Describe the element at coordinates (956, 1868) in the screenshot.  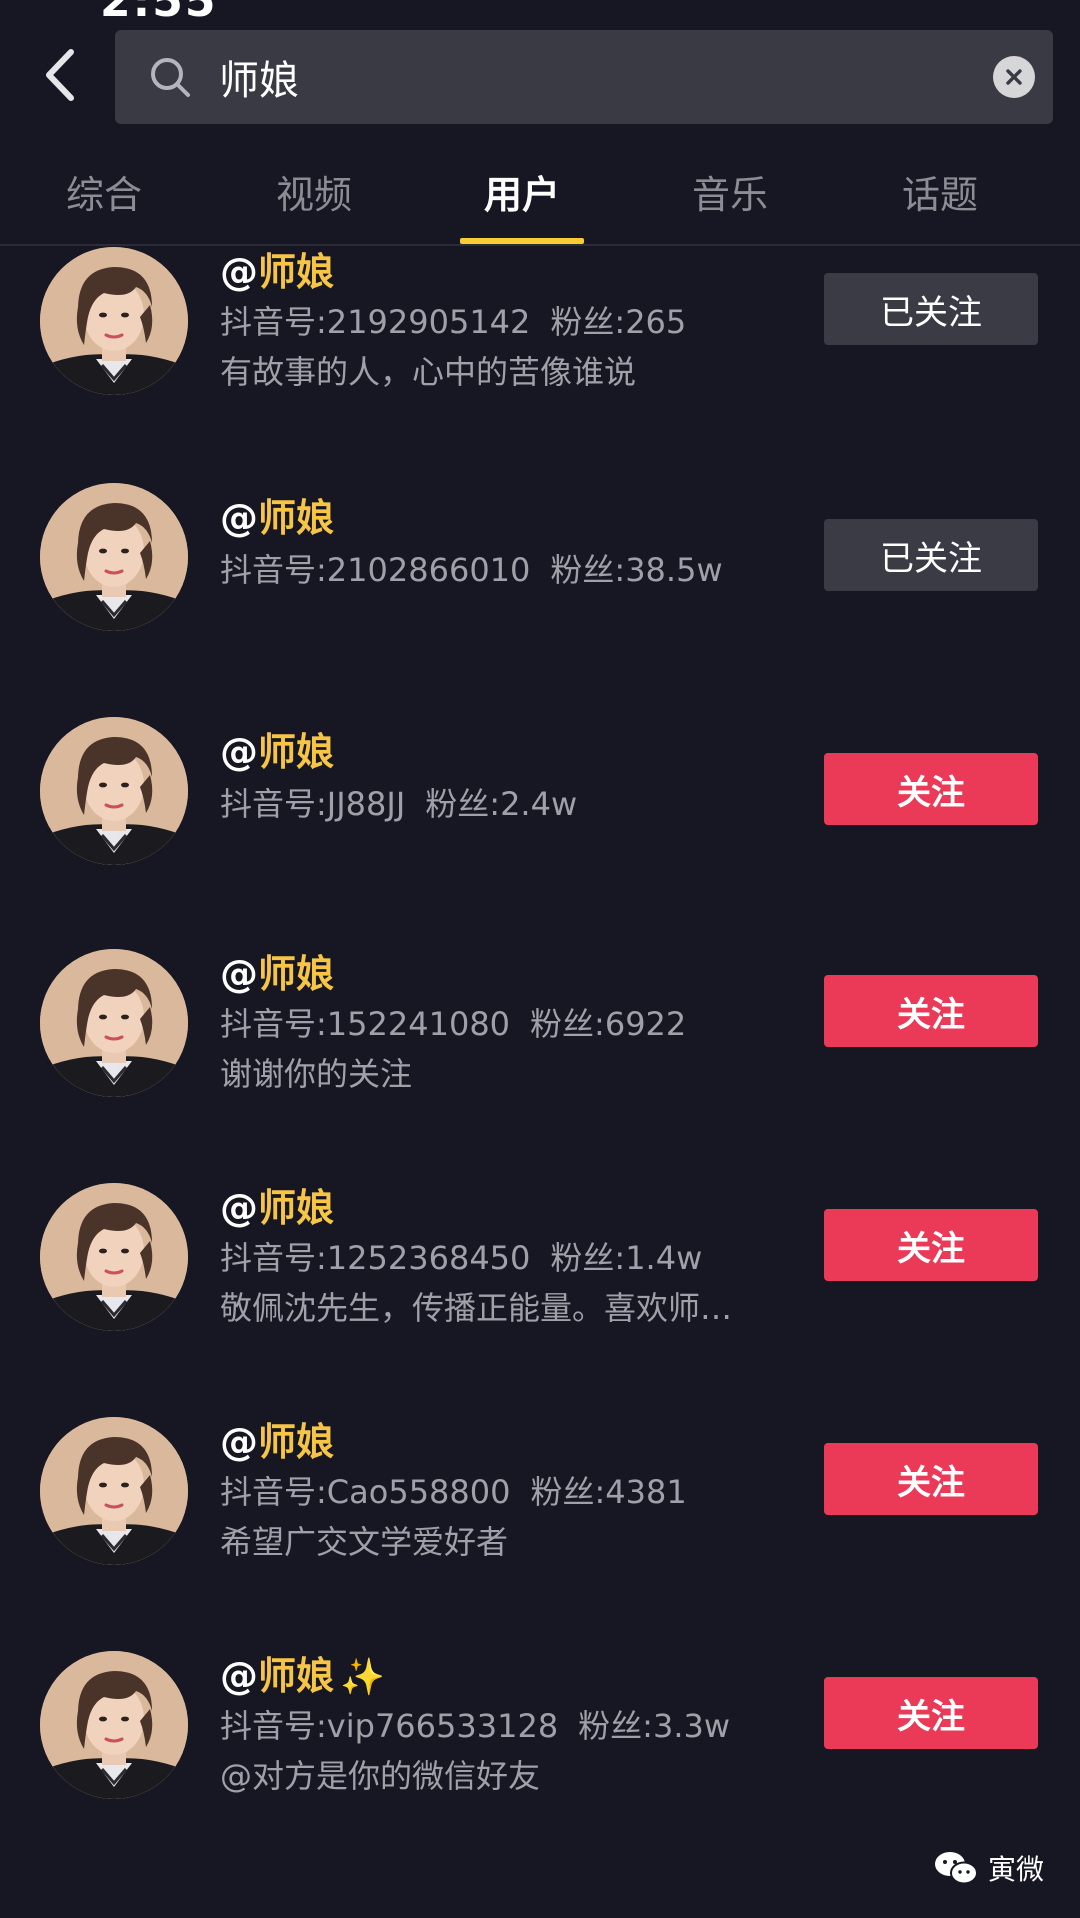
I see `wechat-icon` at that location.